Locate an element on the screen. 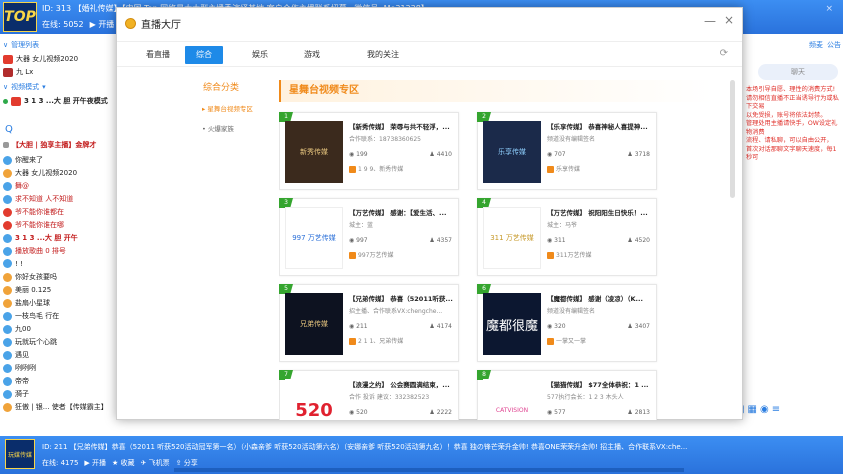 This screenshot has height=474, width=843. search-icon: Q is located at coordinates (9, 129).